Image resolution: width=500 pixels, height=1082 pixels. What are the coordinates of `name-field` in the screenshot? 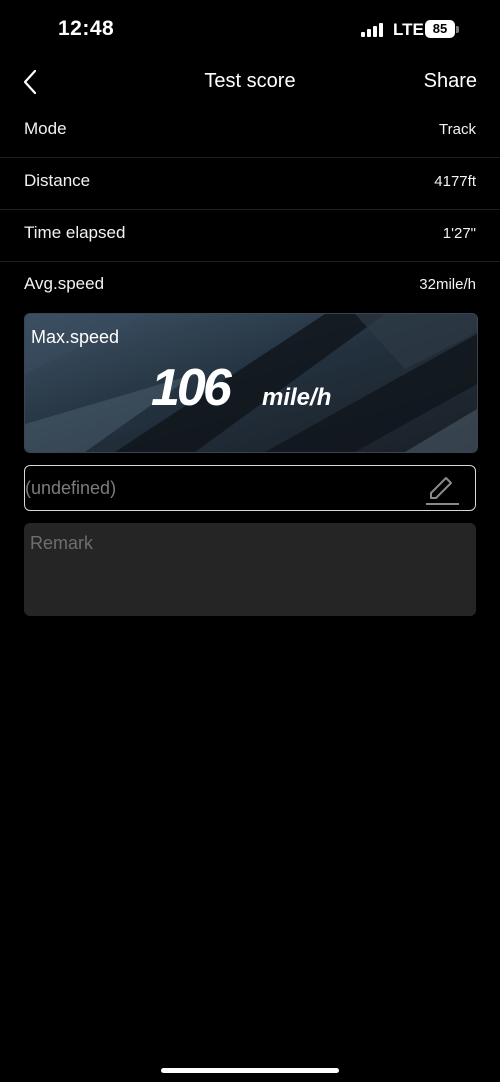 It's located at (250, 488).